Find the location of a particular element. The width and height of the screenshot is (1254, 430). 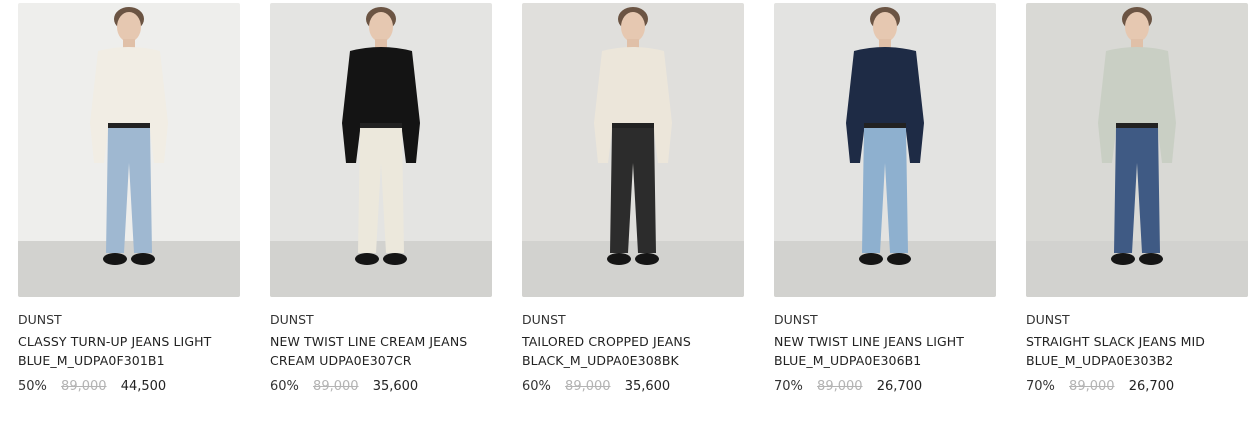

discount-percent: 50% is located at coordinates (32, 386).